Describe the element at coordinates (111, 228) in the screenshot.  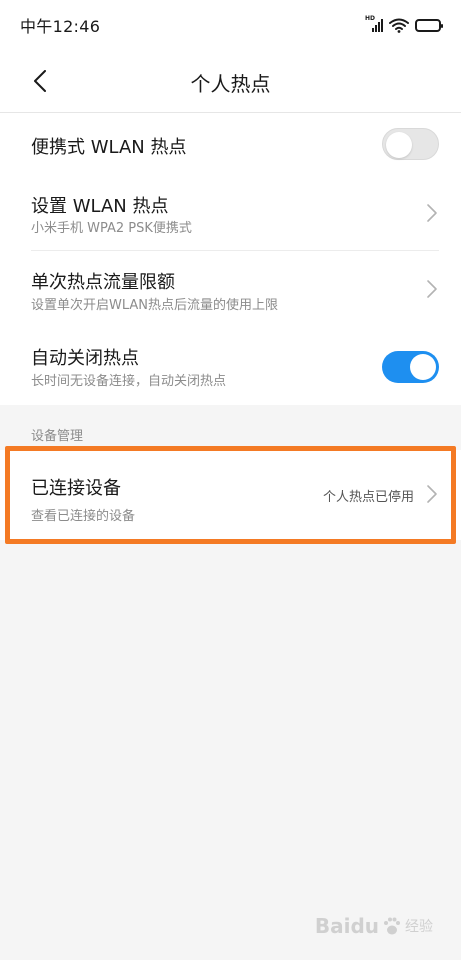
I see `setup-hotspot-subtitle: 小米手机 WPA2 PSK便携式` at that location.